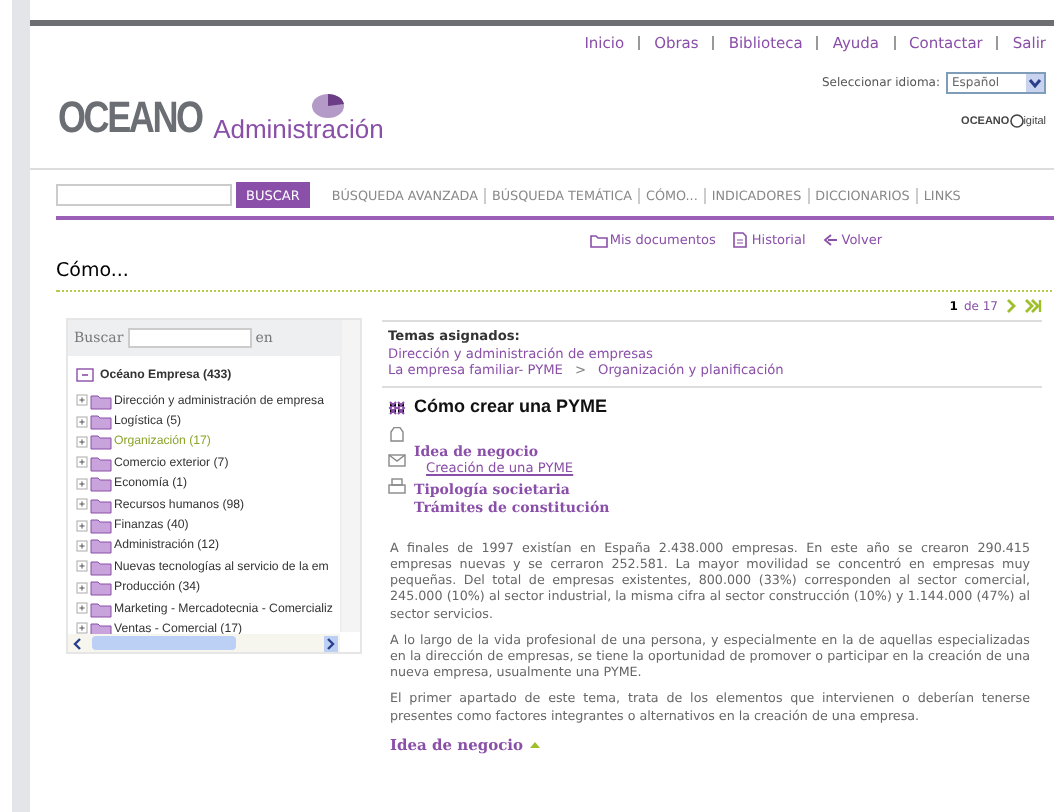 Image resolution: width=1054 pixels, height=812 pixels. I want to click on logo-product: Administración, so click(298, 129).